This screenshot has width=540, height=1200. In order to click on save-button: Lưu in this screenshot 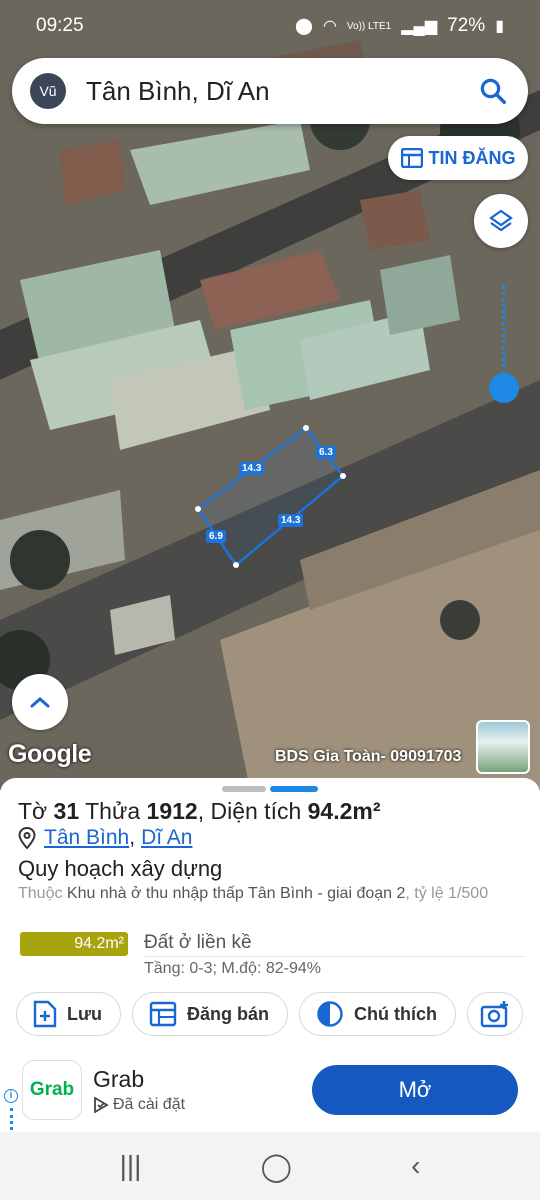, I will do `click(69, 1014)`.